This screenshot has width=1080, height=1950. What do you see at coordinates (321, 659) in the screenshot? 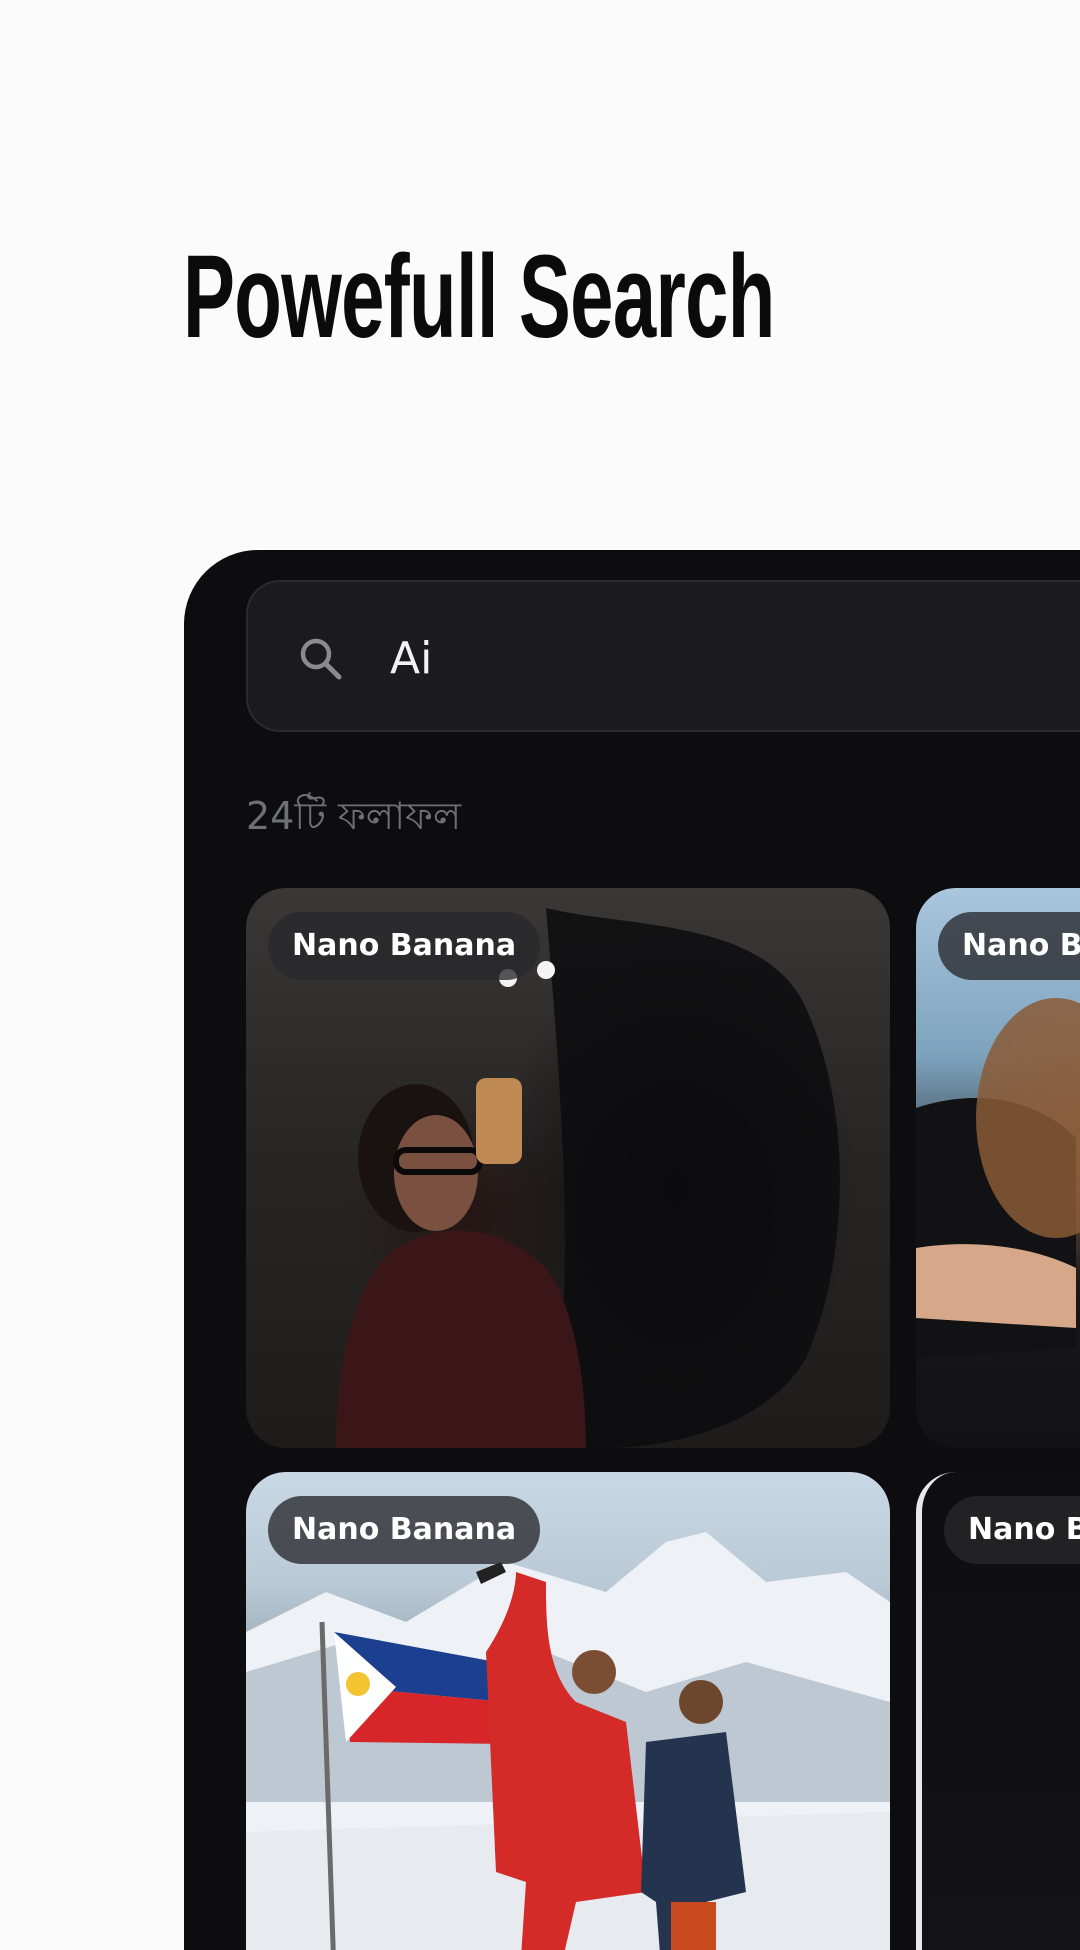
I see `search-icon` at bounding box center [321, 659].